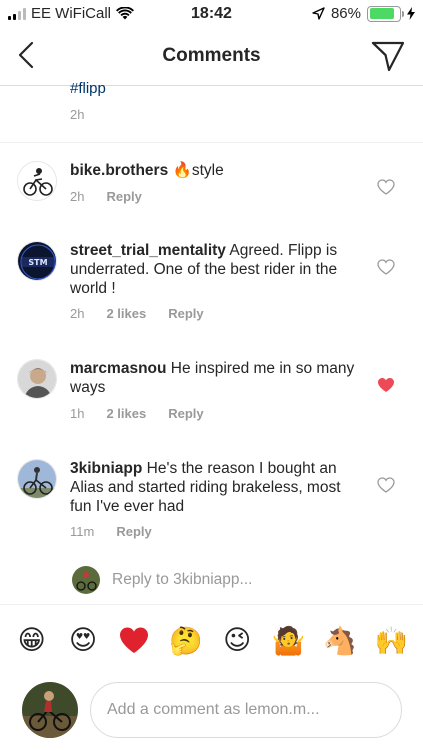  I want to click on comment-timestamp: 1h, so click(77, 413).